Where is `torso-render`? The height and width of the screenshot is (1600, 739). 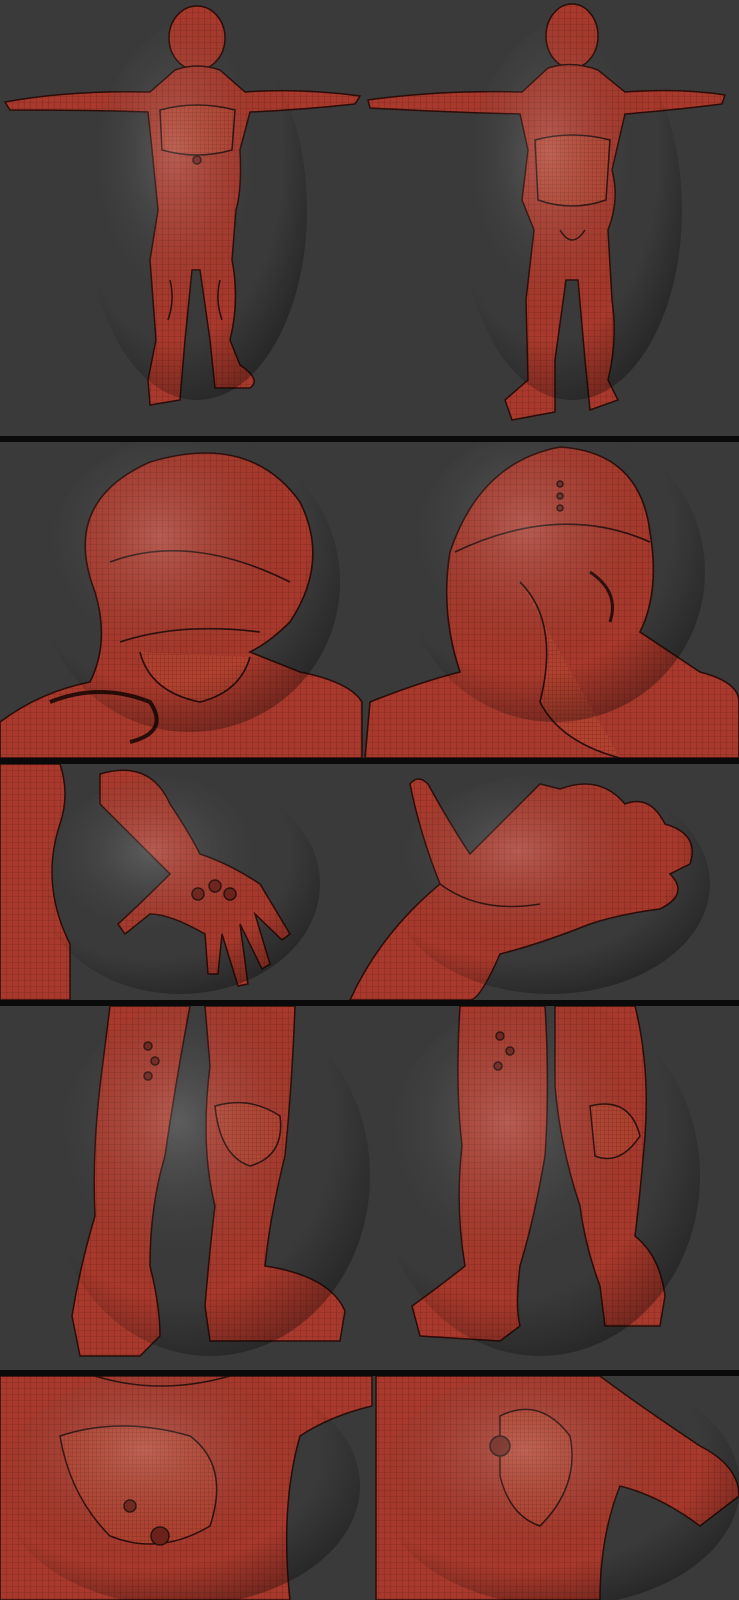 torso-render is located at coordinates (369, 1488).